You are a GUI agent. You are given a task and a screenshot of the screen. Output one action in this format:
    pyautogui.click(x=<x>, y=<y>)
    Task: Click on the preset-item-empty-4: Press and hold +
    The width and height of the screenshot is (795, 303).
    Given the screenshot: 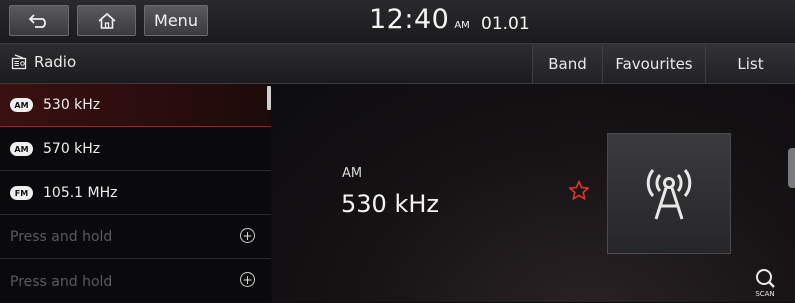 What is the action you would take?
    pyautogui.click(x=135, y=237)
    